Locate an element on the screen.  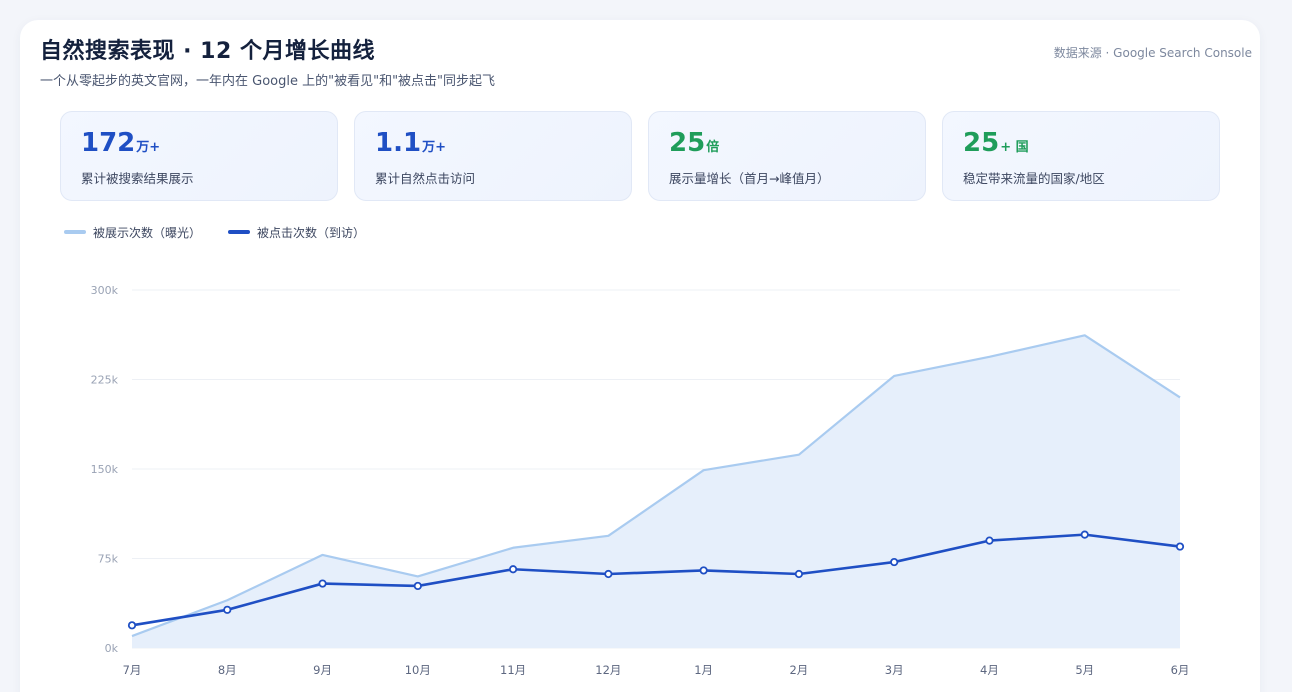
y-tick-label: 150k is located at coordinates (105, 469).